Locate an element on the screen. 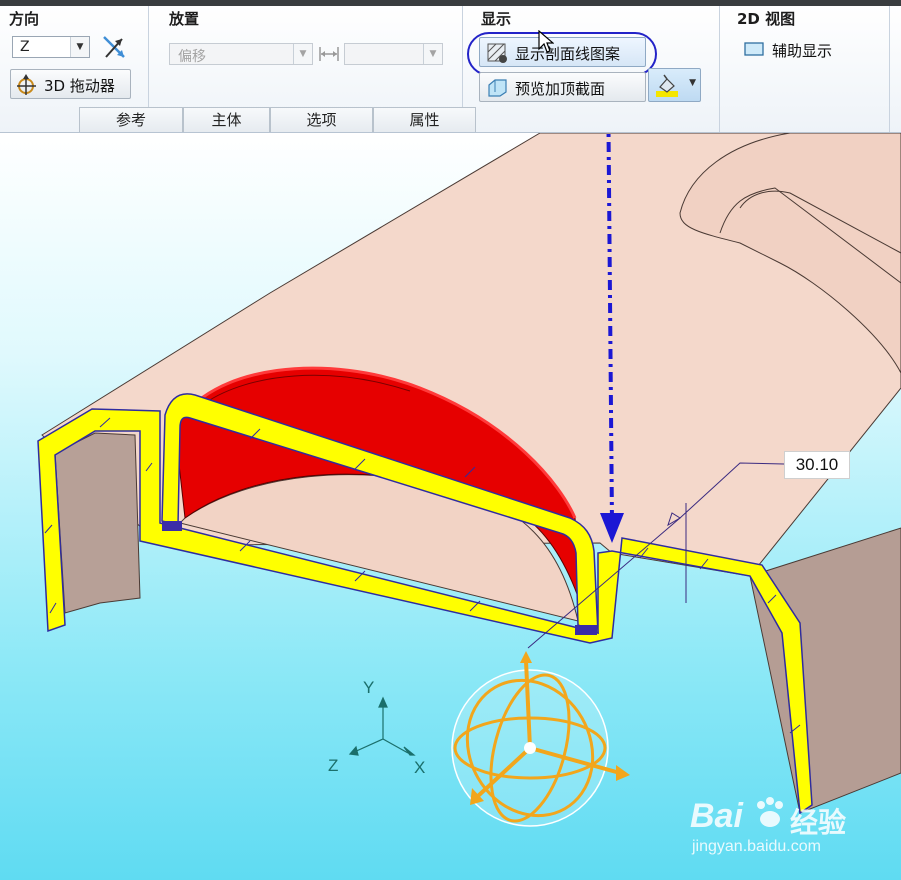 The image size is (901, 880). dimension-value-label: 30.10 is located at coordinates (817, 465).